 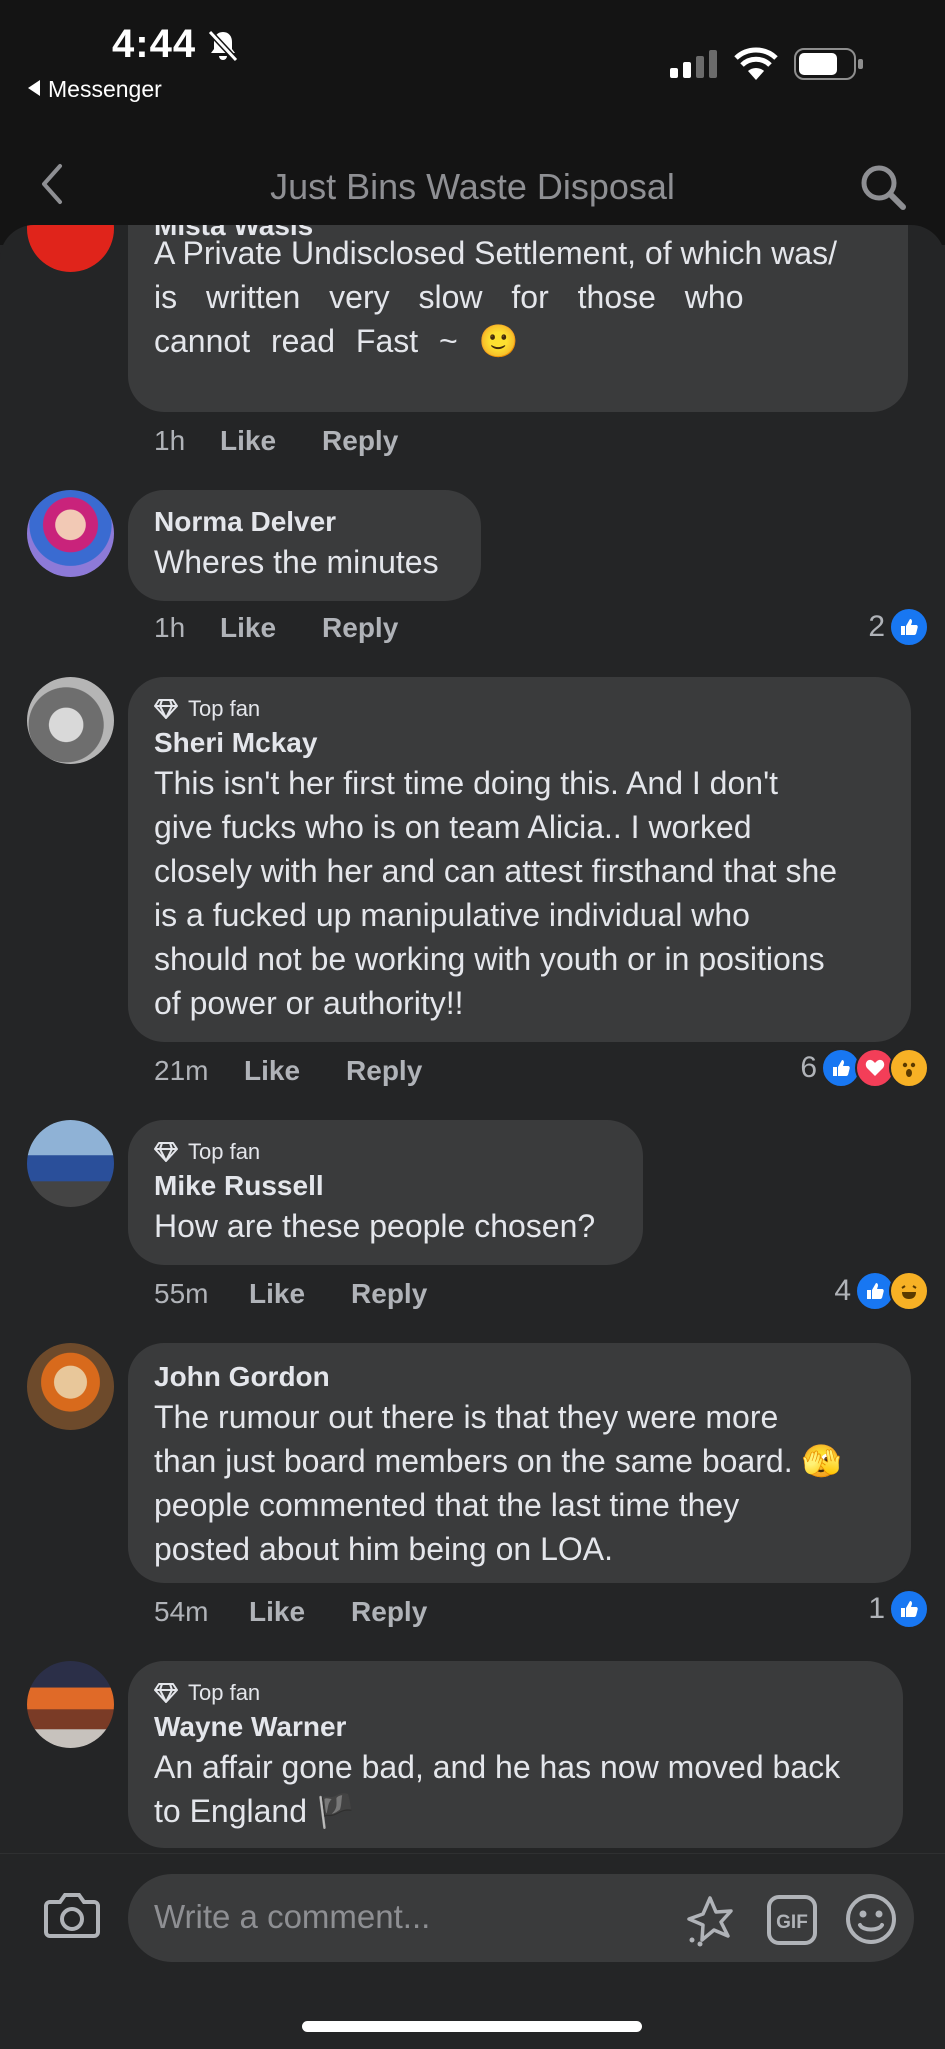 What do you see at coordinates (909, 1068) in the screenshot?
I see `wow-reaction-icon` at bounding box center [909, 1068].